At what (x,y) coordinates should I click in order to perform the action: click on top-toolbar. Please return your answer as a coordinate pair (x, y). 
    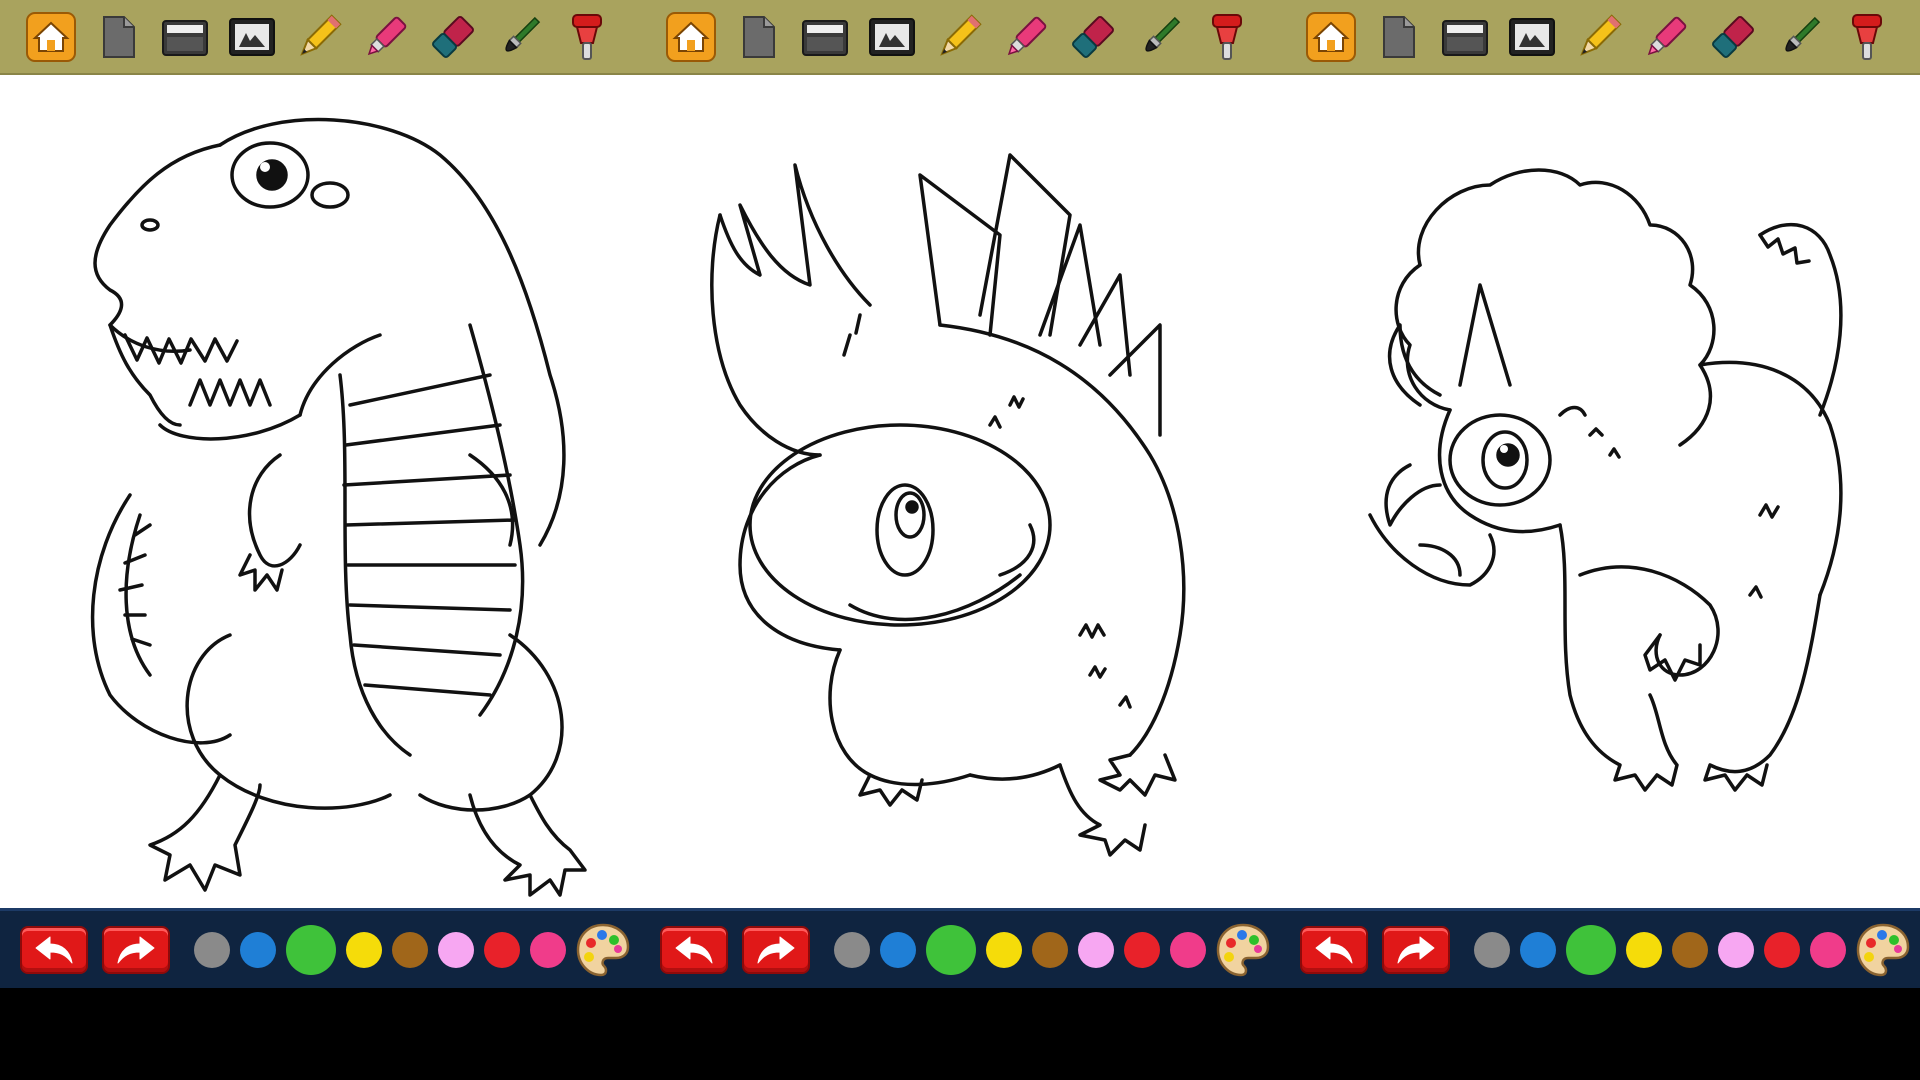
    Looking at the image, I should click on (960, 37).